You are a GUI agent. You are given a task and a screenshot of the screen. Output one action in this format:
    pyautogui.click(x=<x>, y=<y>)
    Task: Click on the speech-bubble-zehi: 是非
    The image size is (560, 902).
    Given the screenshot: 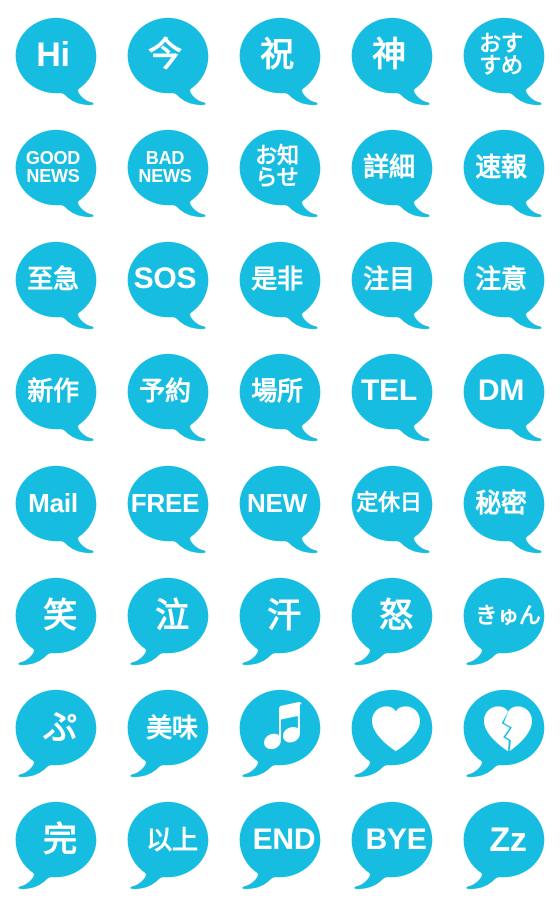 What is the action you would take?
    pyautogui.click(x=280, y=286)
    